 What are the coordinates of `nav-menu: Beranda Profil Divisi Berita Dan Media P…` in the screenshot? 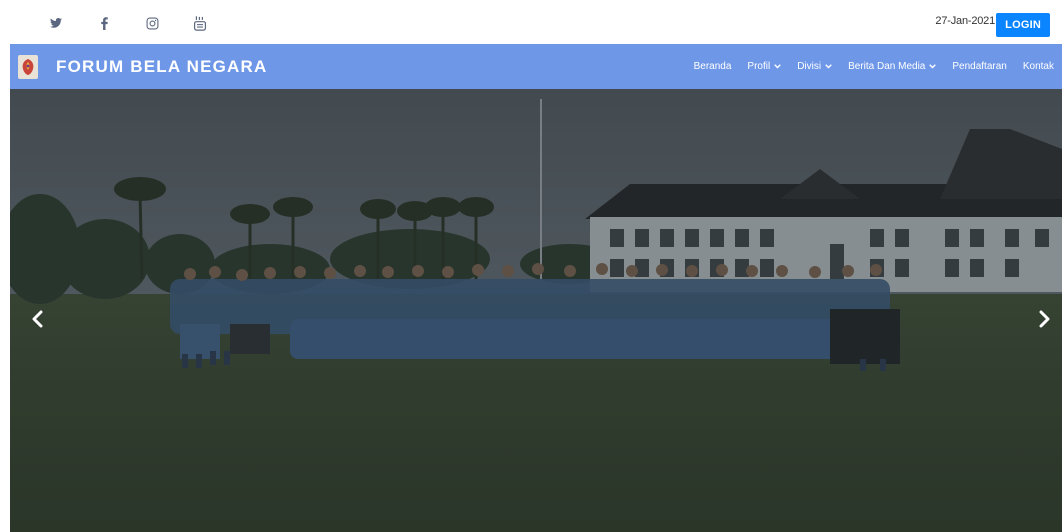 It's located at (874, 66).